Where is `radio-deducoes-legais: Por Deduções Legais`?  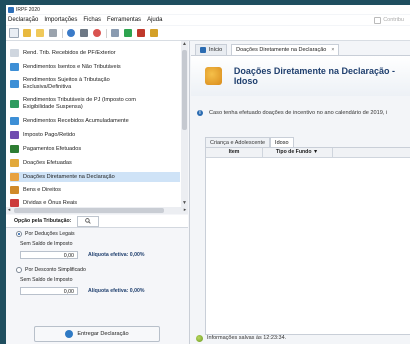
radio-deducoes-legais: Por Deduções Legais is located at coordinates (45, 234).